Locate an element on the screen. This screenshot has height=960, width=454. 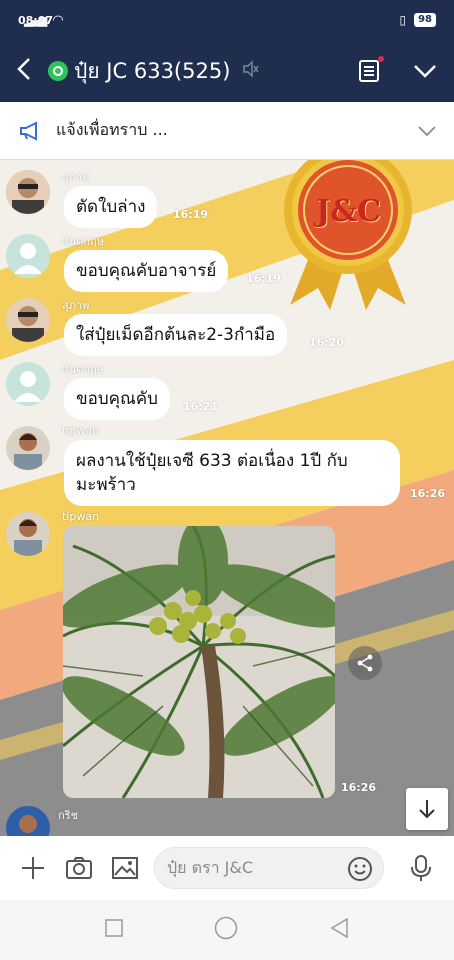
message-line: มะพร้าว is located at coordinates (106, 485).